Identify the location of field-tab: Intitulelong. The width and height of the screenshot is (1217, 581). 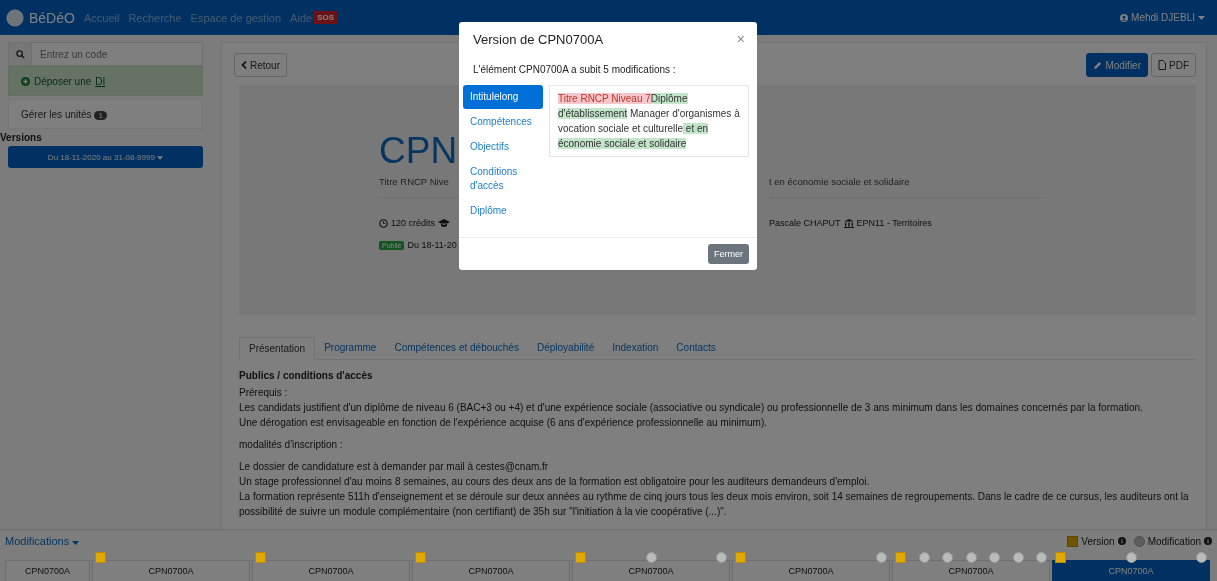
(503, 97).